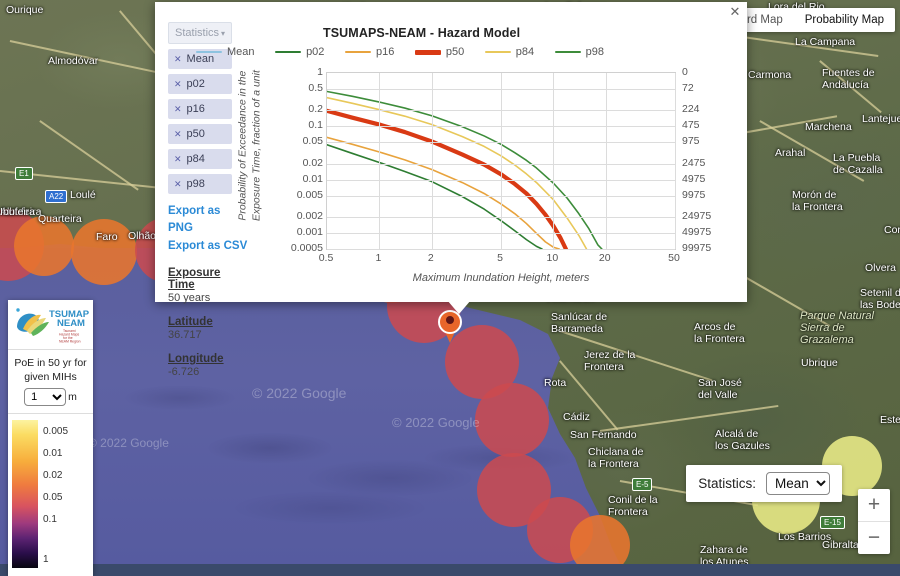 The image size is (900, 576). What do you see at coordinates (844, 20) in the screenshot?
I see `map-type-probability: Probability Map` at bounding box center [844, 20].